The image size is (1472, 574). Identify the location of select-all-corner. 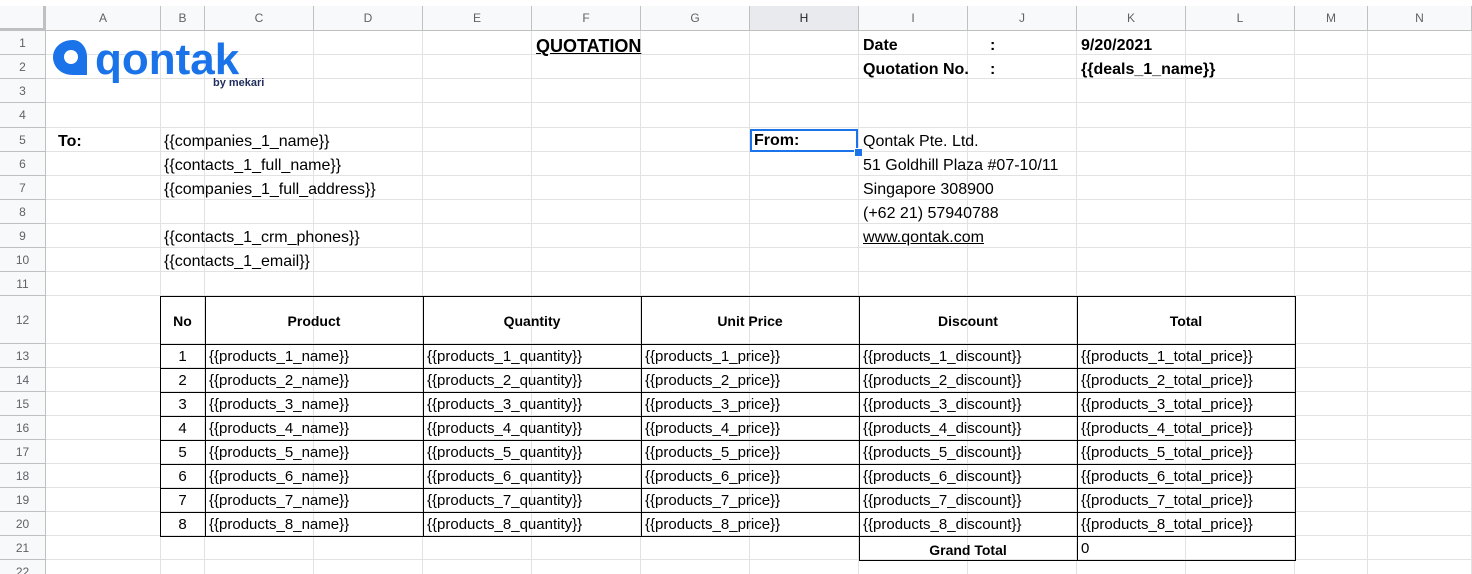
(23, 18).